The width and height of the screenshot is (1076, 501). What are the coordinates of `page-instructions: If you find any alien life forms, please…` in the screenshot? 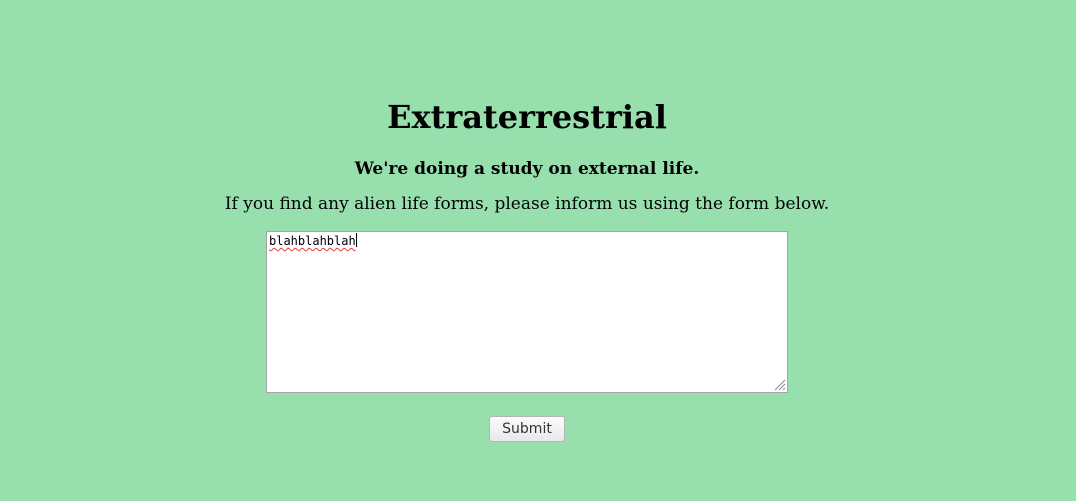 It's located at (527, 204).